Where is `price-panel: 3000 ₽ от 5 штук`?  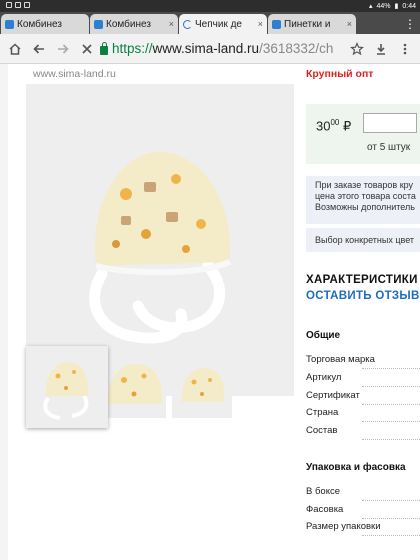
price-panel: 3000 ₽ от 5 штук is located at coordinates (363, 134).